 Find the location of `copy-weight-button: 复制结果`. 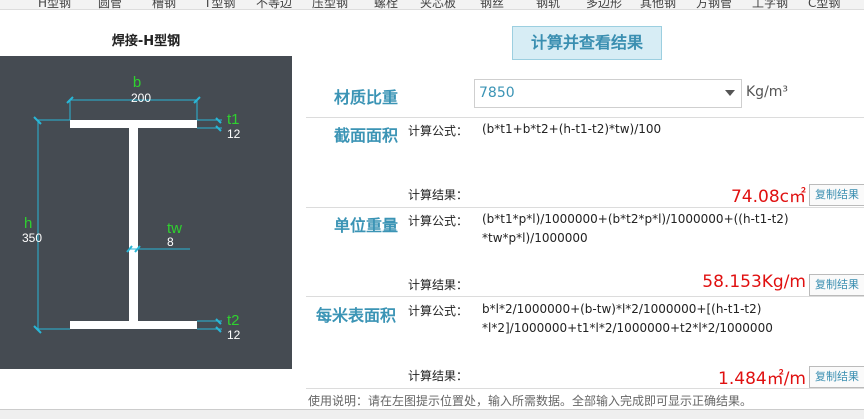

copy-weight-button: 复制结果 is located at coordinates (836, 285).